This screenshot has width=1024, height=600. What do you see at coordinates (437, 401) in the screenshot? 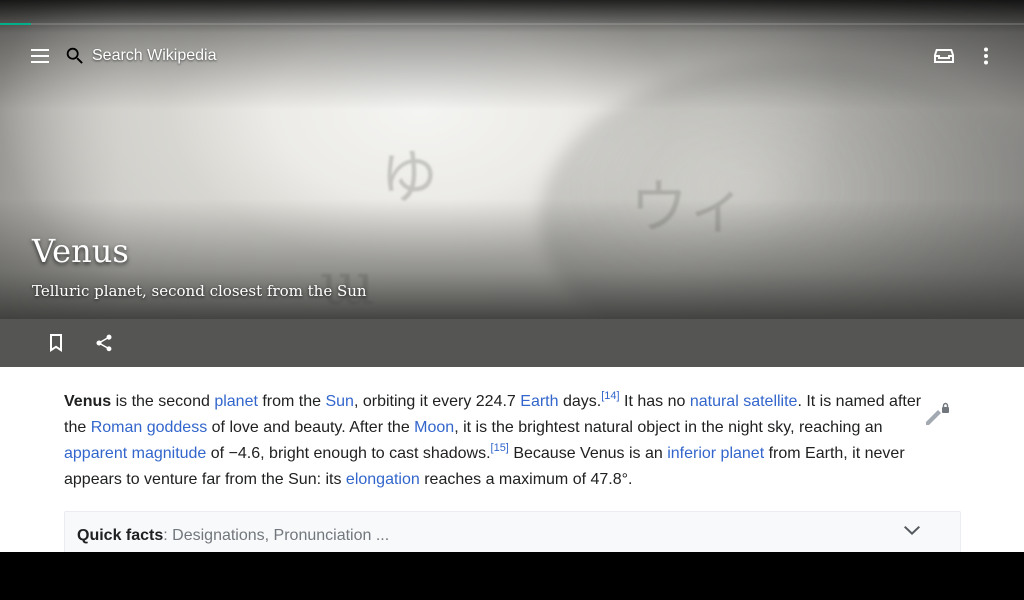
I see `text-span: , orbiting it every 224.7` at bounding box center [437, 401].